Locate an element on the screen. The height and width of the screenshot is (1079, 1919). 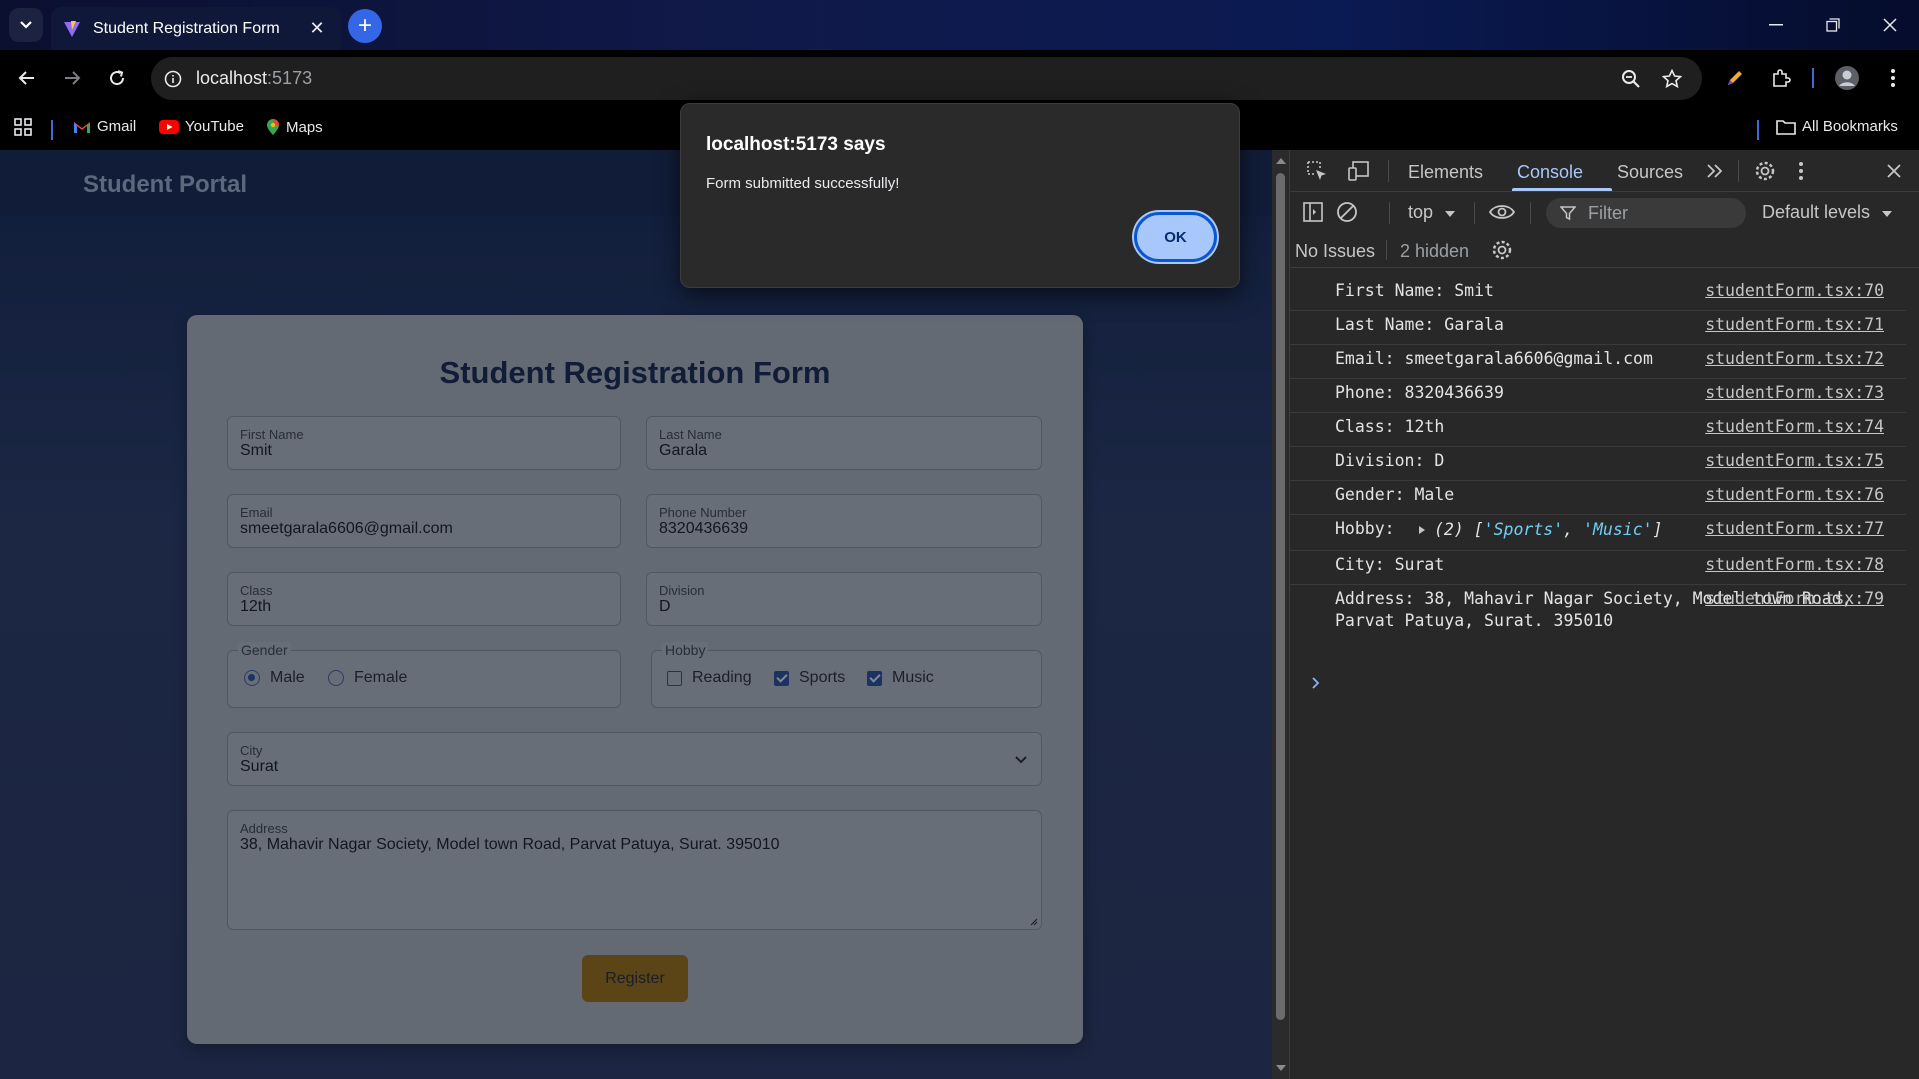
more-tabs-button is located at coordinates (1715, 171).